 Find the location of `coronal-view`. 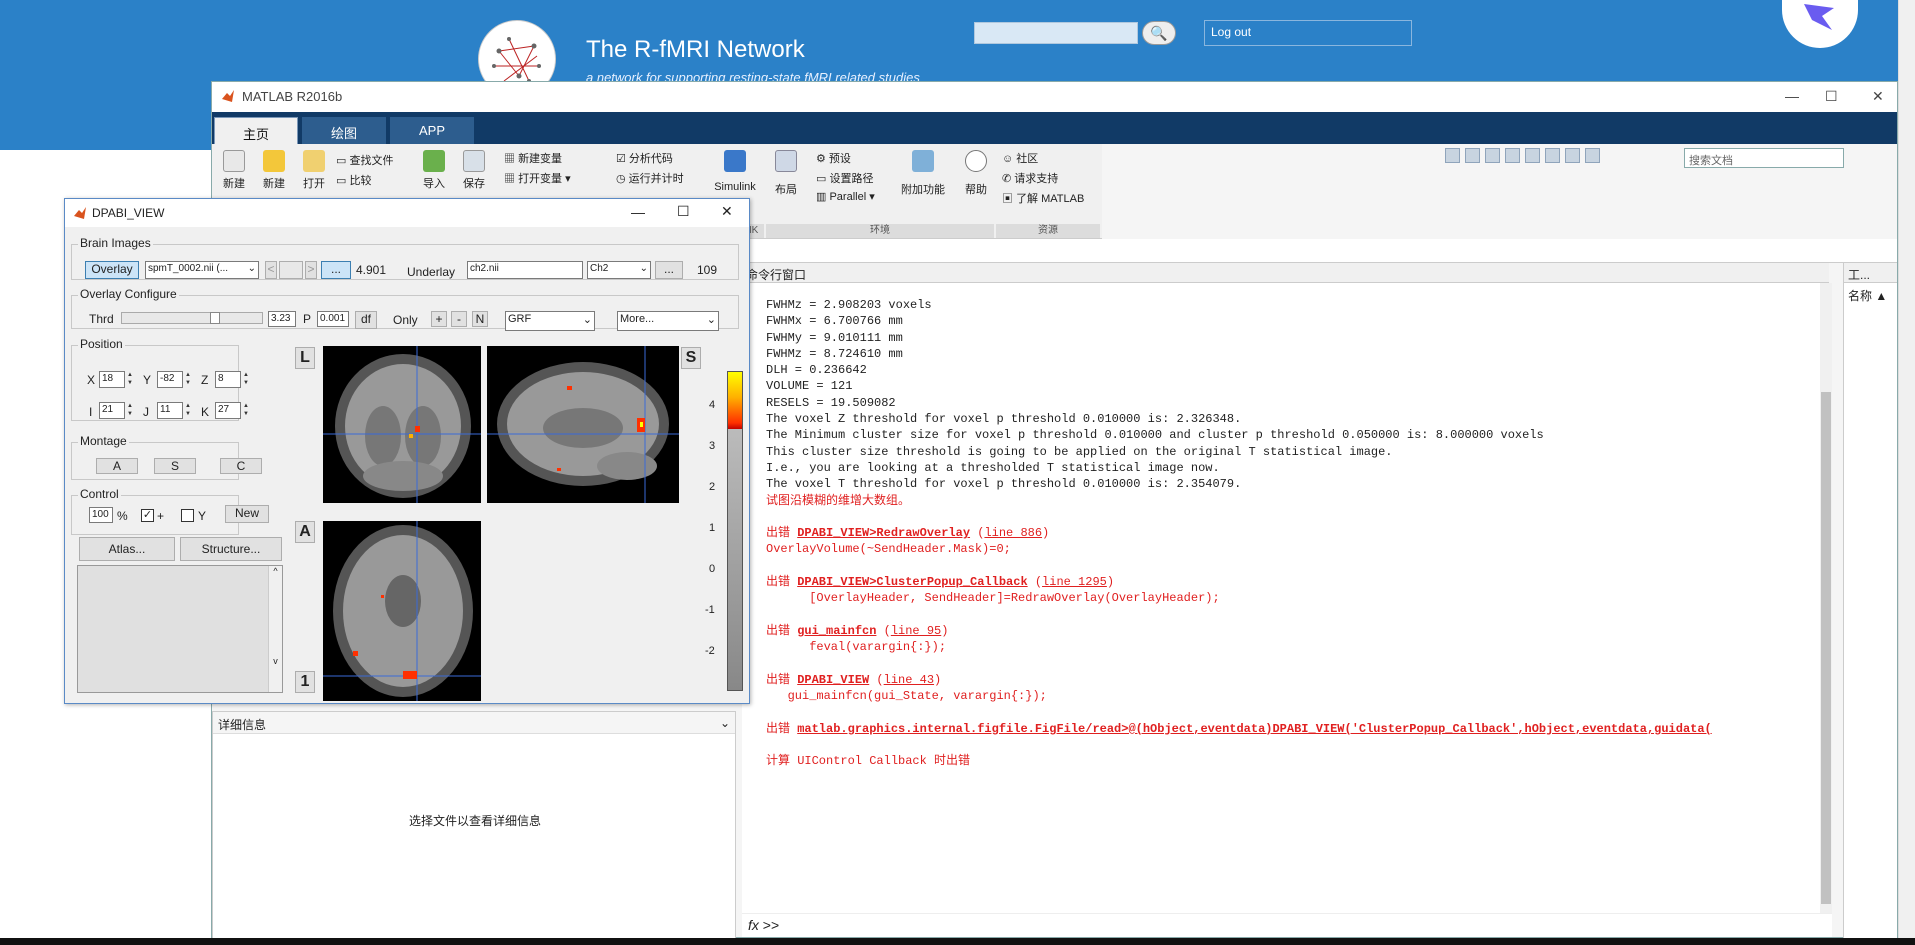

coronal-view is located at coordinates (402, 424).